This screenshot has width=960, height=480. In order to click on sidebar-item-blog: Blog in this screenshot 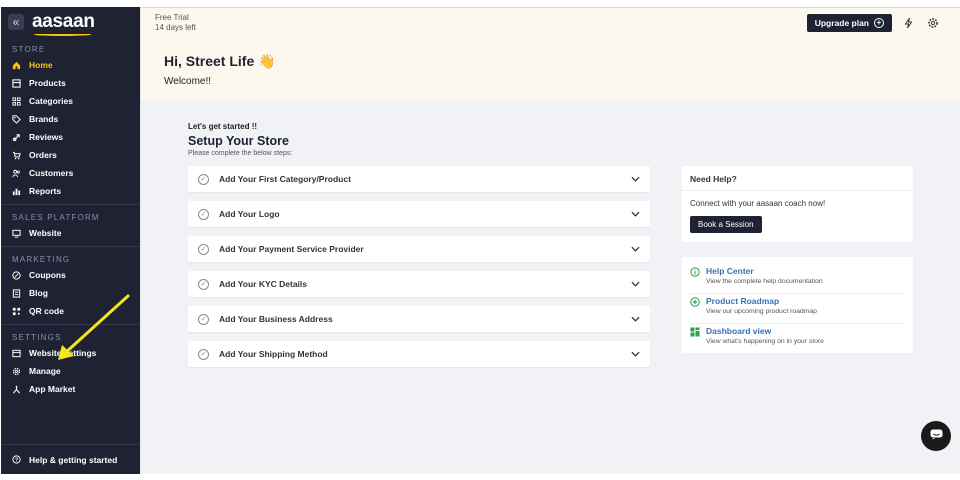, I will do `click(70, 293)`.